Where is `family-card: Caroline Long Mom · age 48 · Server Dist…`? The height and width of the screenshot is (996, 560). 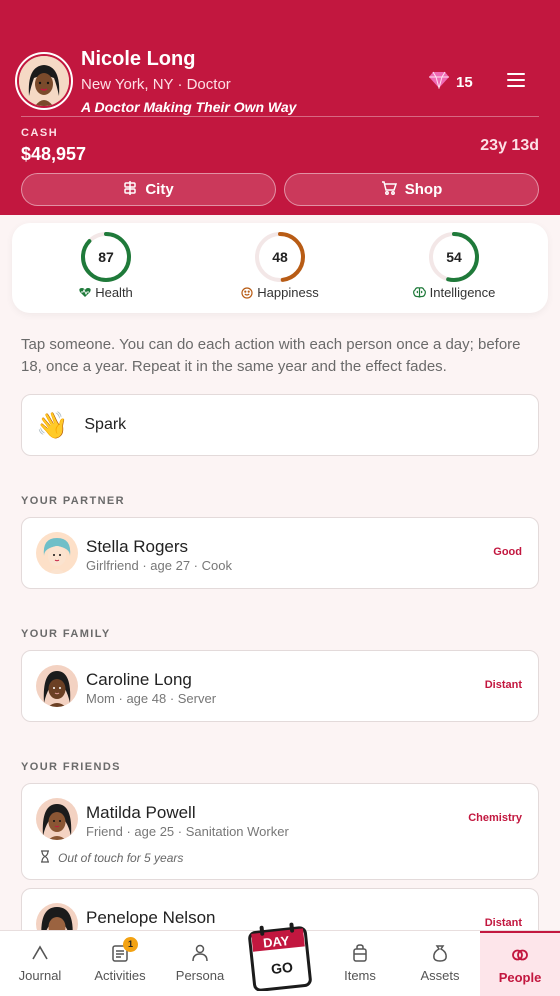
family-card: Caroline Long Mom · age 48 · Server Dist… is located at coordinates (280, 686).